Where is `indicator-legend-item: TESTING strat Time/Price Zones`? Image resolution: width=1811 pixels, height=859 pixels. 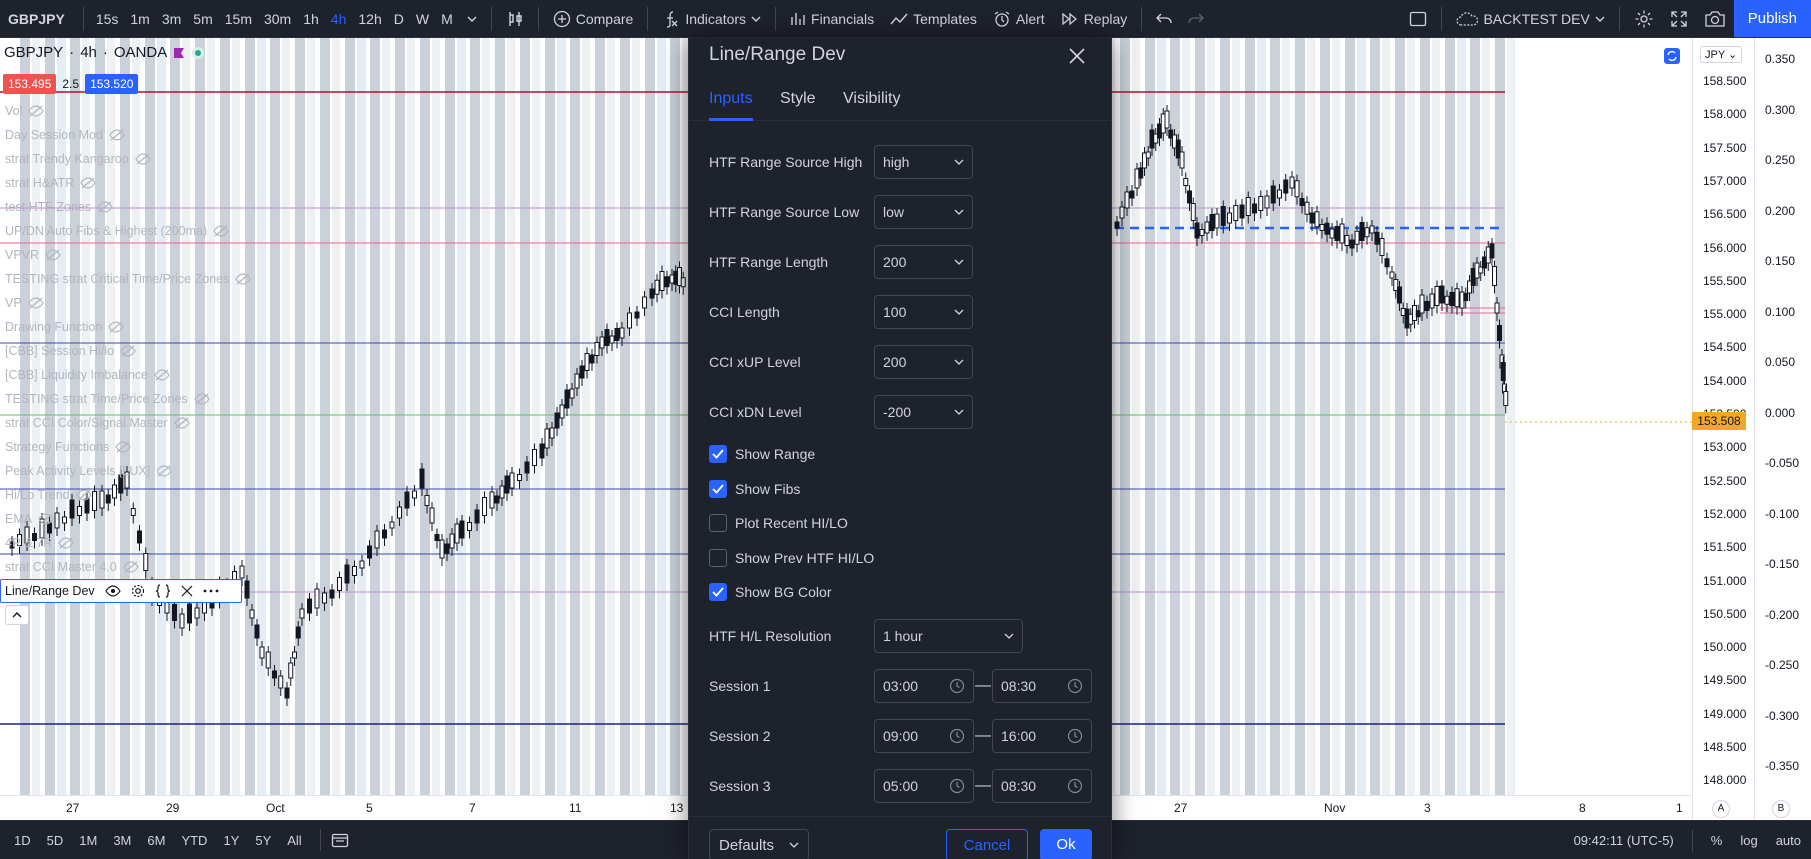
indicator-legend-item: TESTING strat Time/Price Zones is located at coordinates (128, 399).